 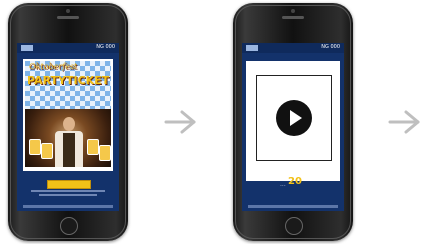 What do you see at coordinates (53, 66) in the screenshot?
I see `banner-heading: Oktoberfest` at bounding box center [53, 66].